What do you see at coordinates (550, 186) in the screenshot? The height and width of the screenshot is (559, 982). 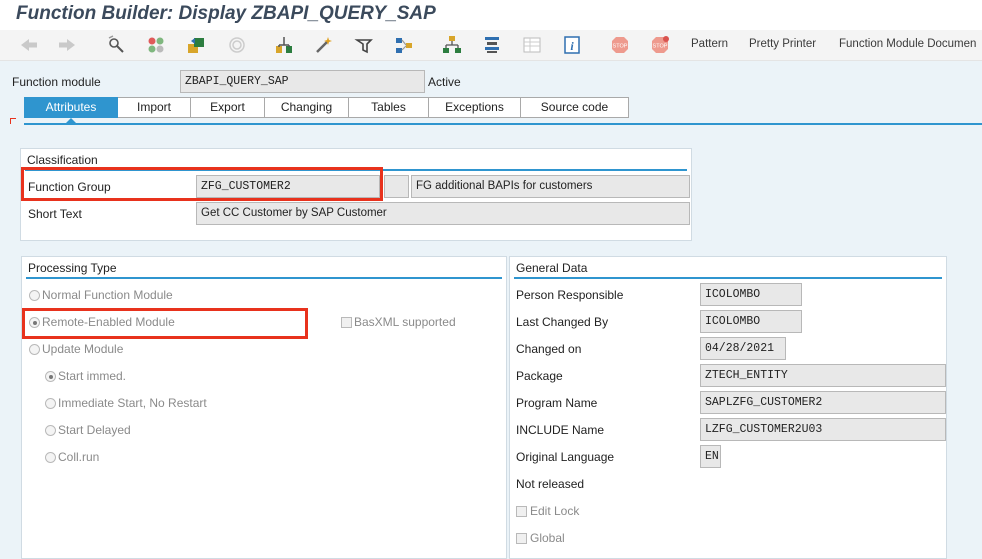 I see `function-group-description: FG additional BAPIs for customers` at bounding box center [550, 186].